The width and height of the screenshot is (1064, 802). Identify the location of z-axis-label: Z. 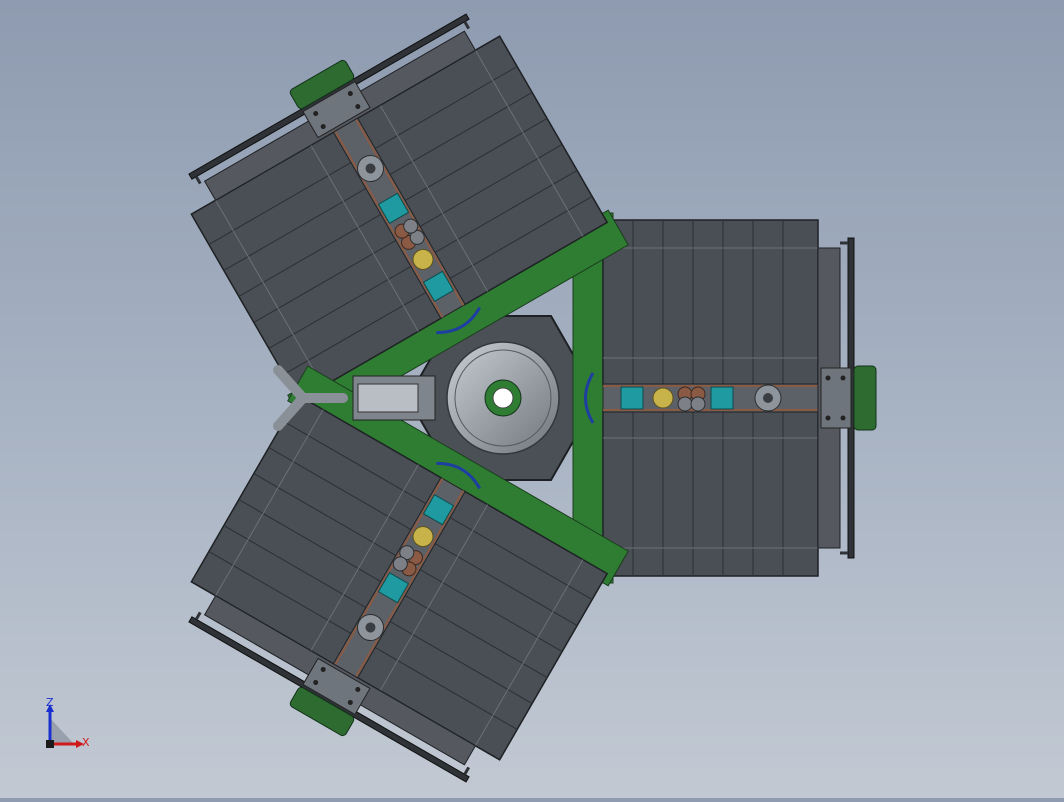
(50, 702).